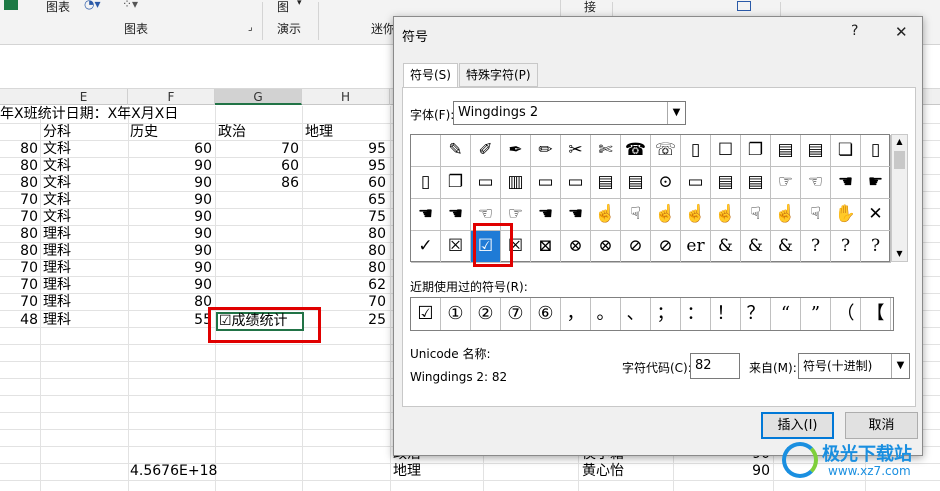 The image size is (940, 491). I want to click on recent-symbol-cell: ⑦, so click(516, 314).